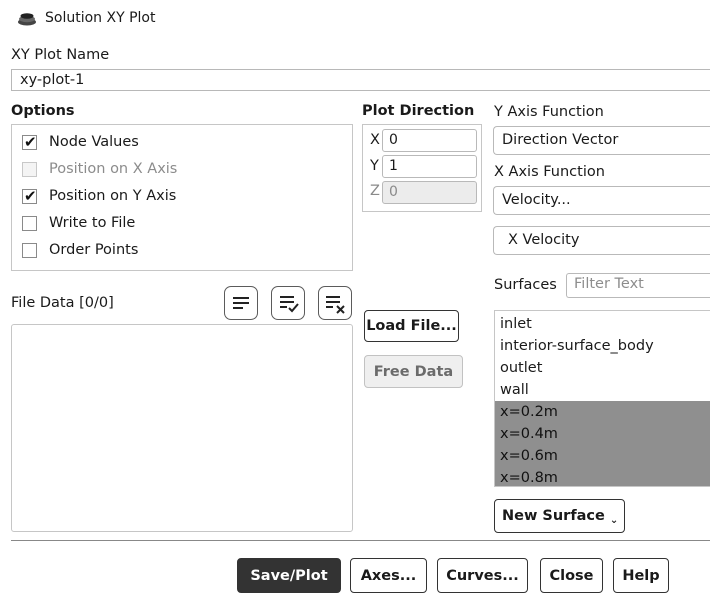 This screenshot has width=710, height=593. What do you see at coordinates (289, 575) in the screenshot?
I see `save-plot-button: Save/Plot` at bounding box center [289, 575].